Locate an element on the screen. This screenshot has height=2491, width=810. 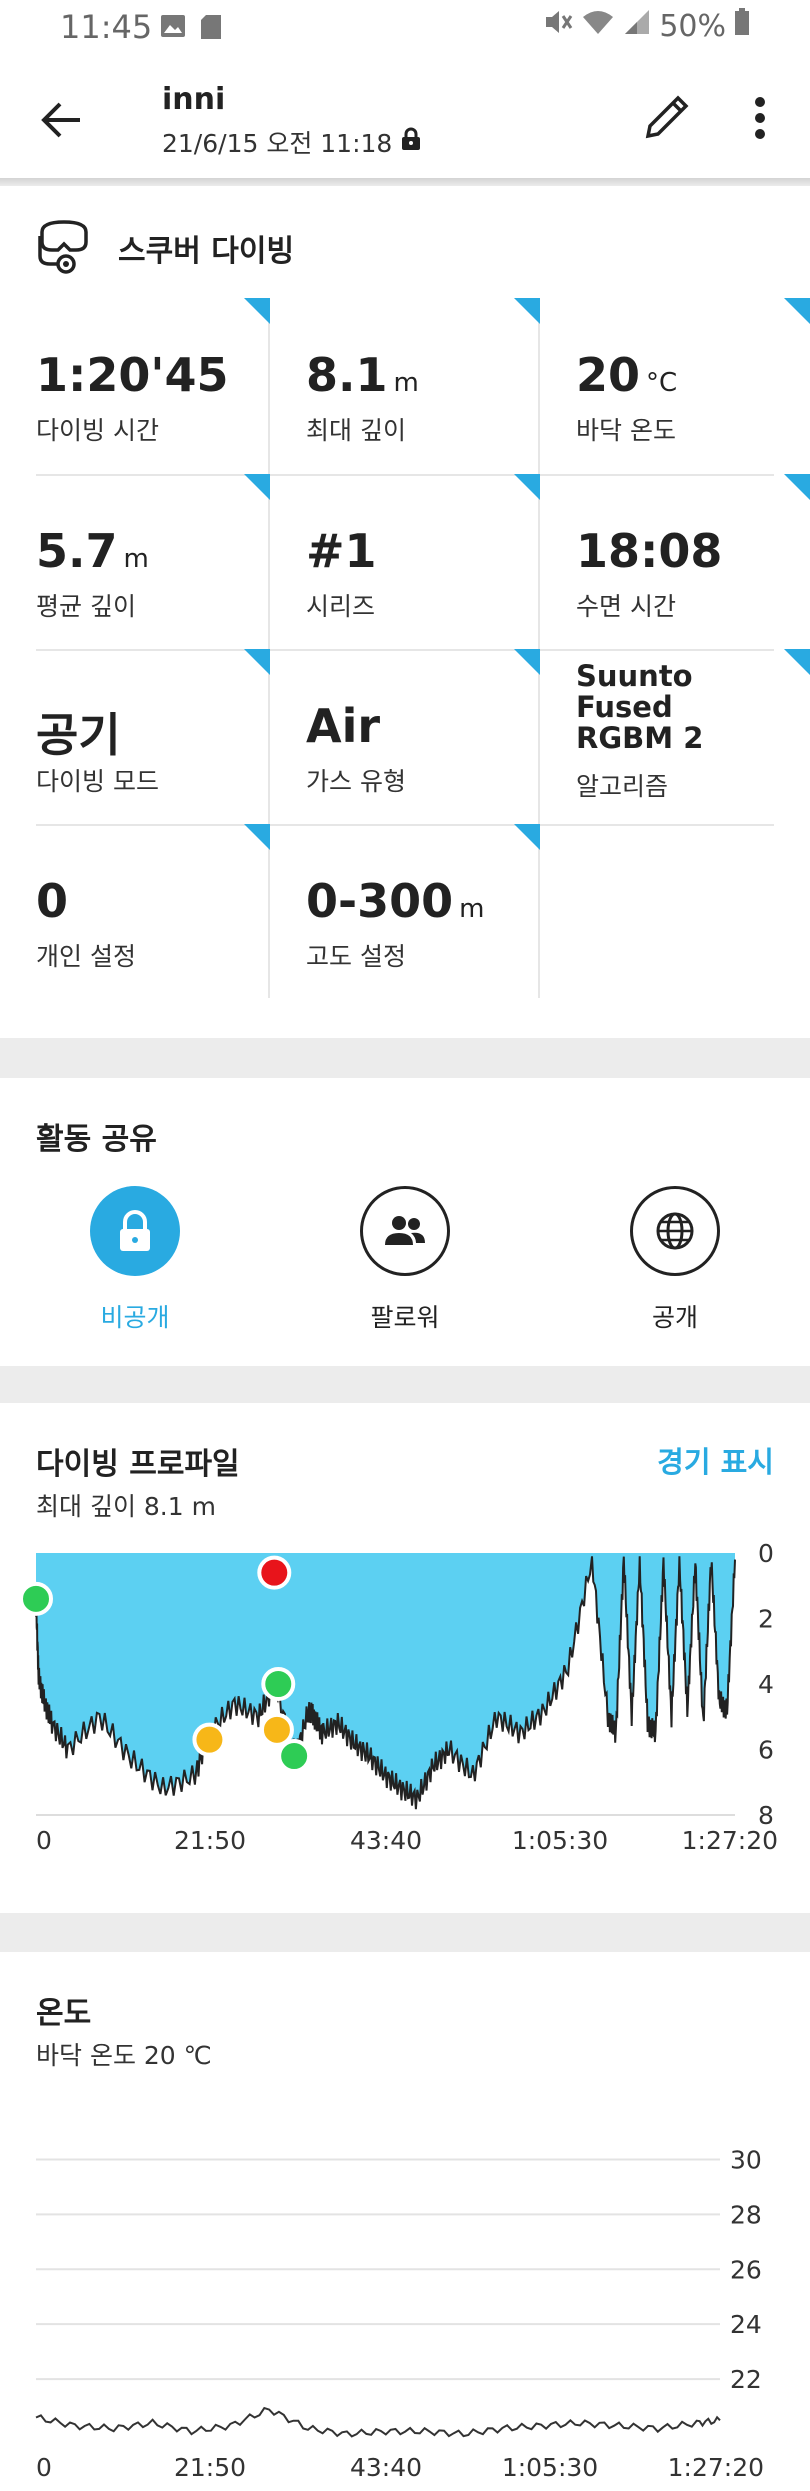
temperature-title: 온도 is located at coordinates (64, 2013).